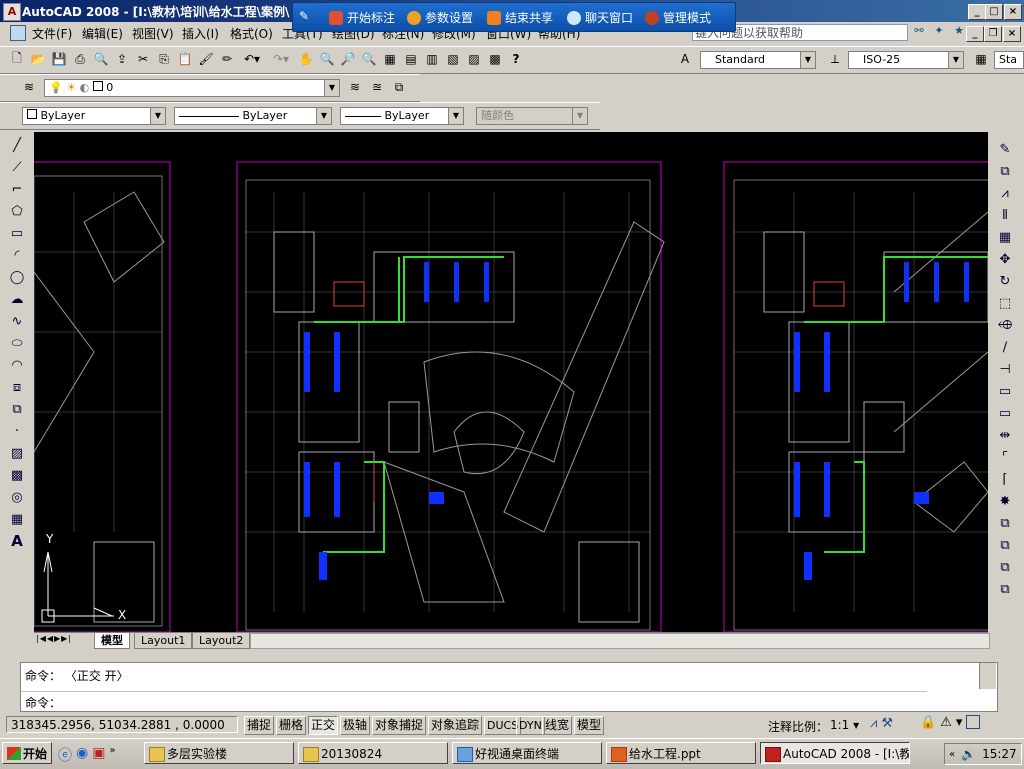  Describe the element at coordinates (1005, 501) in the screenshot. I see `explode-icon: ✸` at that location.